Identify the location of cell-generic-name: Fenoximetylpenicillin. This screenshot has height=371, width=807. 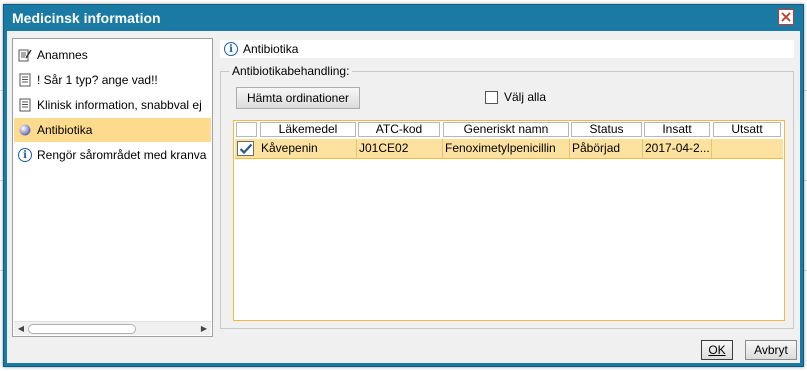
(506, 148).